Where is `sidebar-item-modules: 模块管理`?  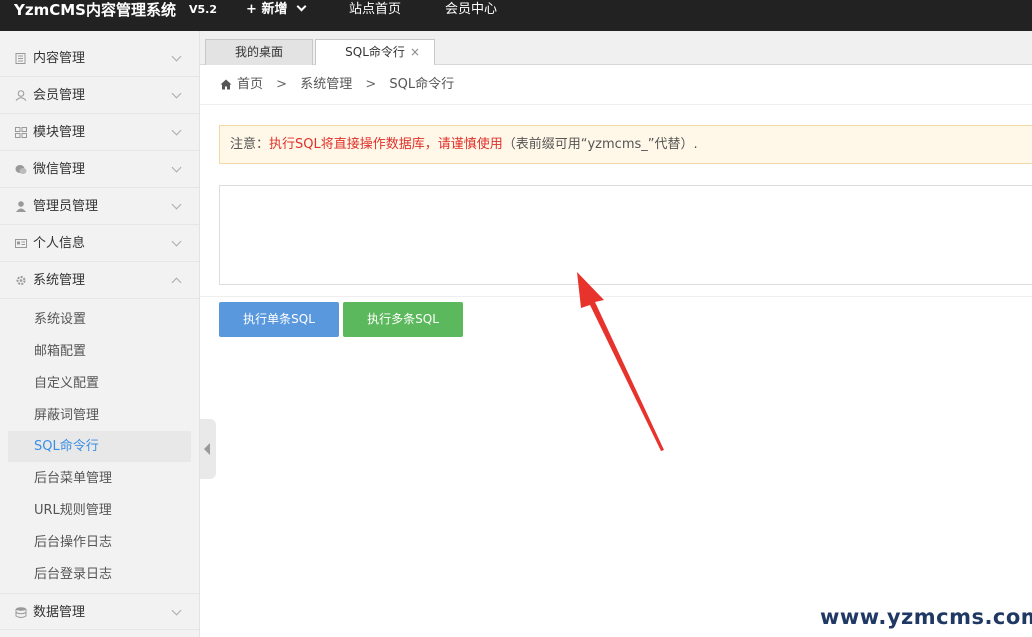 sidebar-item-modules: 模块管理 is located at coordinates (99, 132).